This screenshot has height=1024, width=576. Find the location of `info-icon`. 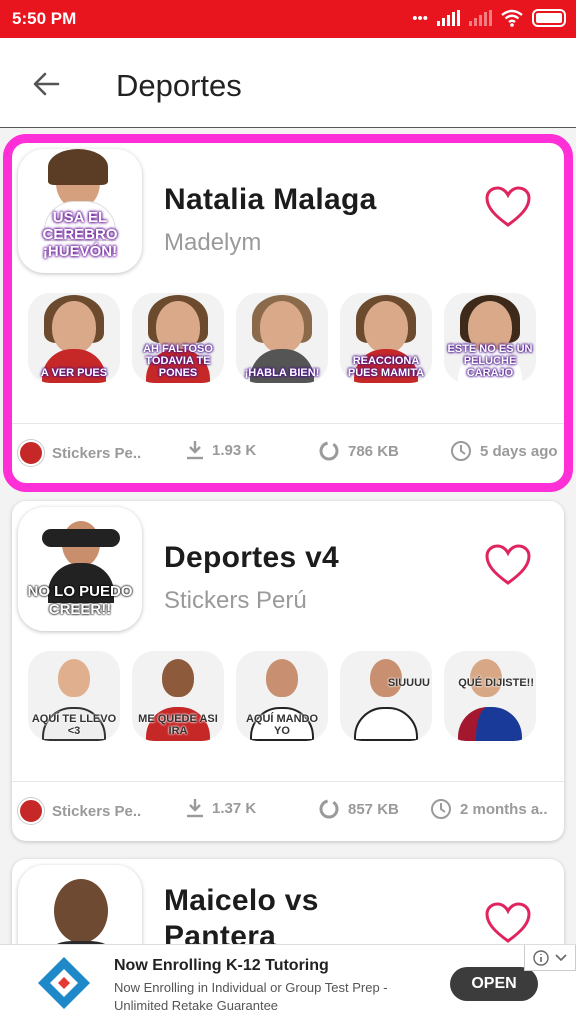

info-icon is located at coordinates (541, 957).